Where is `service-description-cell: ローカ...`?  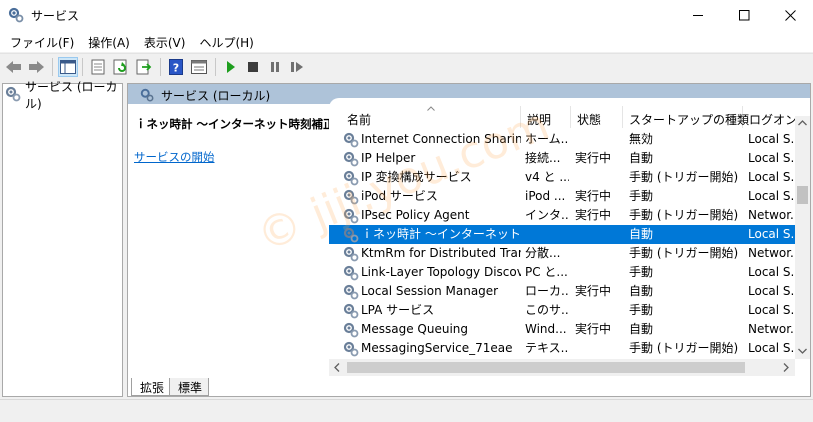 service-description-cell: ローカ... is located at coordinates (547, 291).